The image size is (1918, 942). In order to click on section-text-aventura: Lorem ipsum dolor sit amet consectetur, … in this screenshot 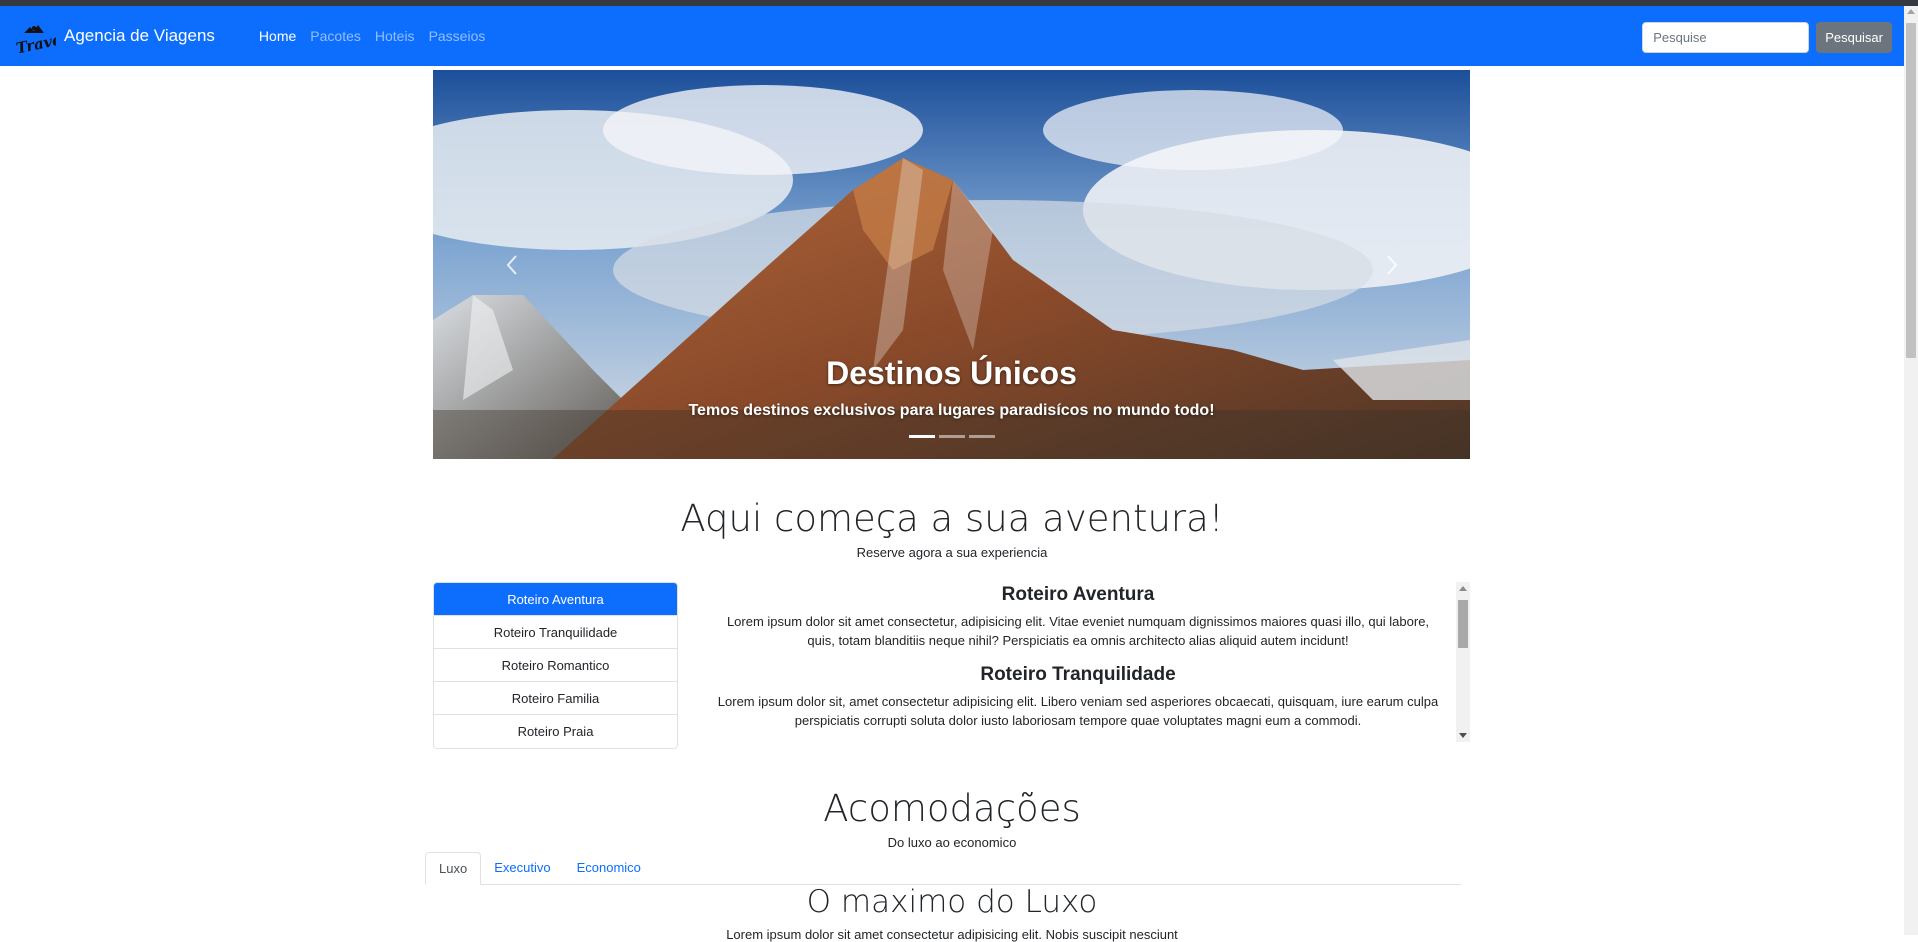, I will do `click(1078, 631)`.